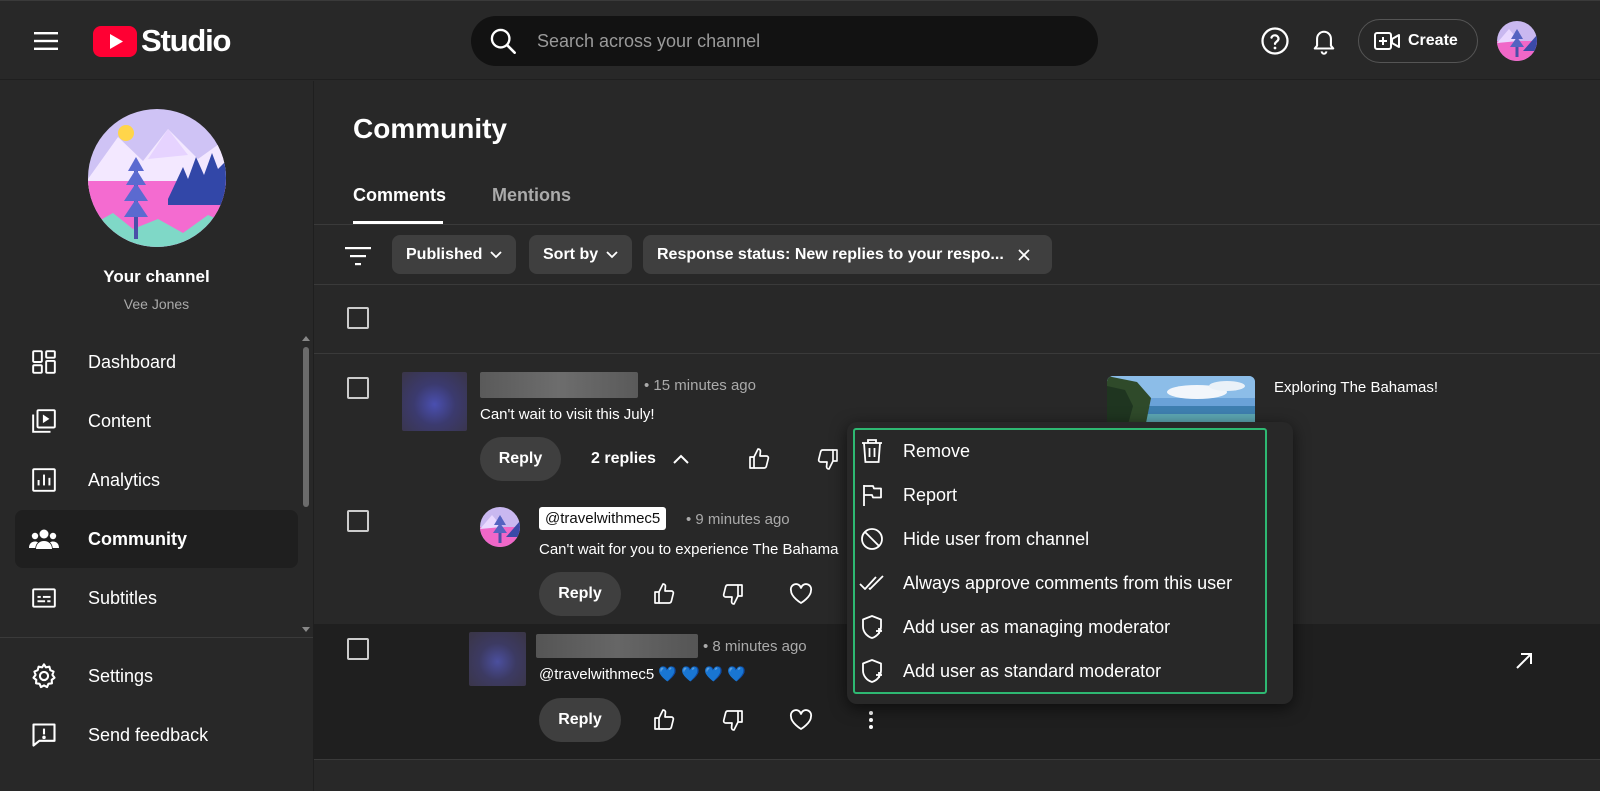 The height and width of the screenshot is (791, 1600). What do you see at coordinates (957, 224) in the screenshot?
I see `tab-divider` at bounding box center [957, 224].